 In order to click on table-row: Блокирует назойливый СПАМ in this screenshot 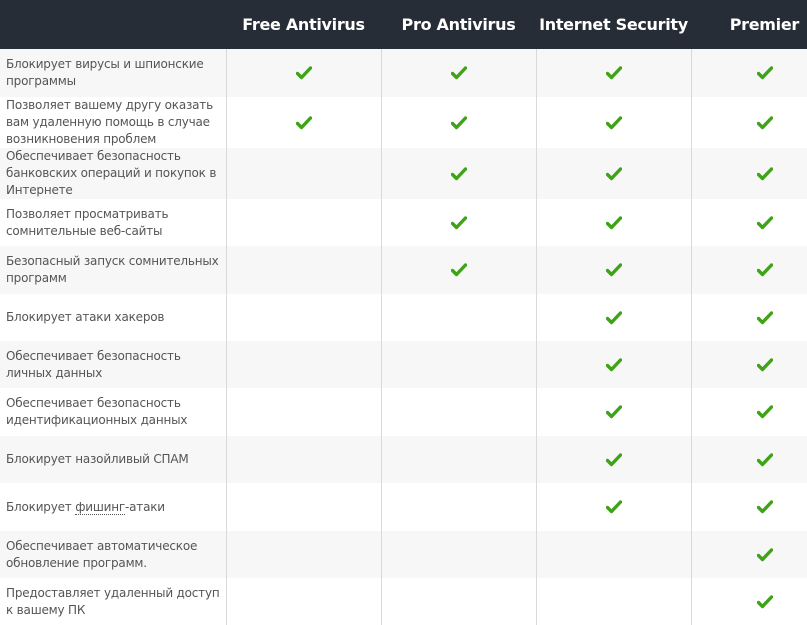, I will do `click(403, 459)`.